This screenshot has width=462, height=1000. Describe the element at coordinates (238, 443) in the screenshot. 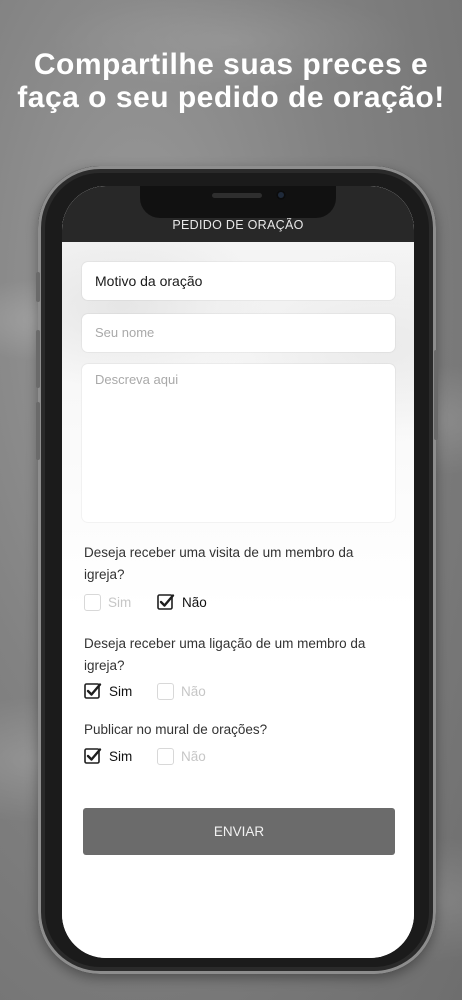

I see `description-textarea: Descreva aqui` at that location.